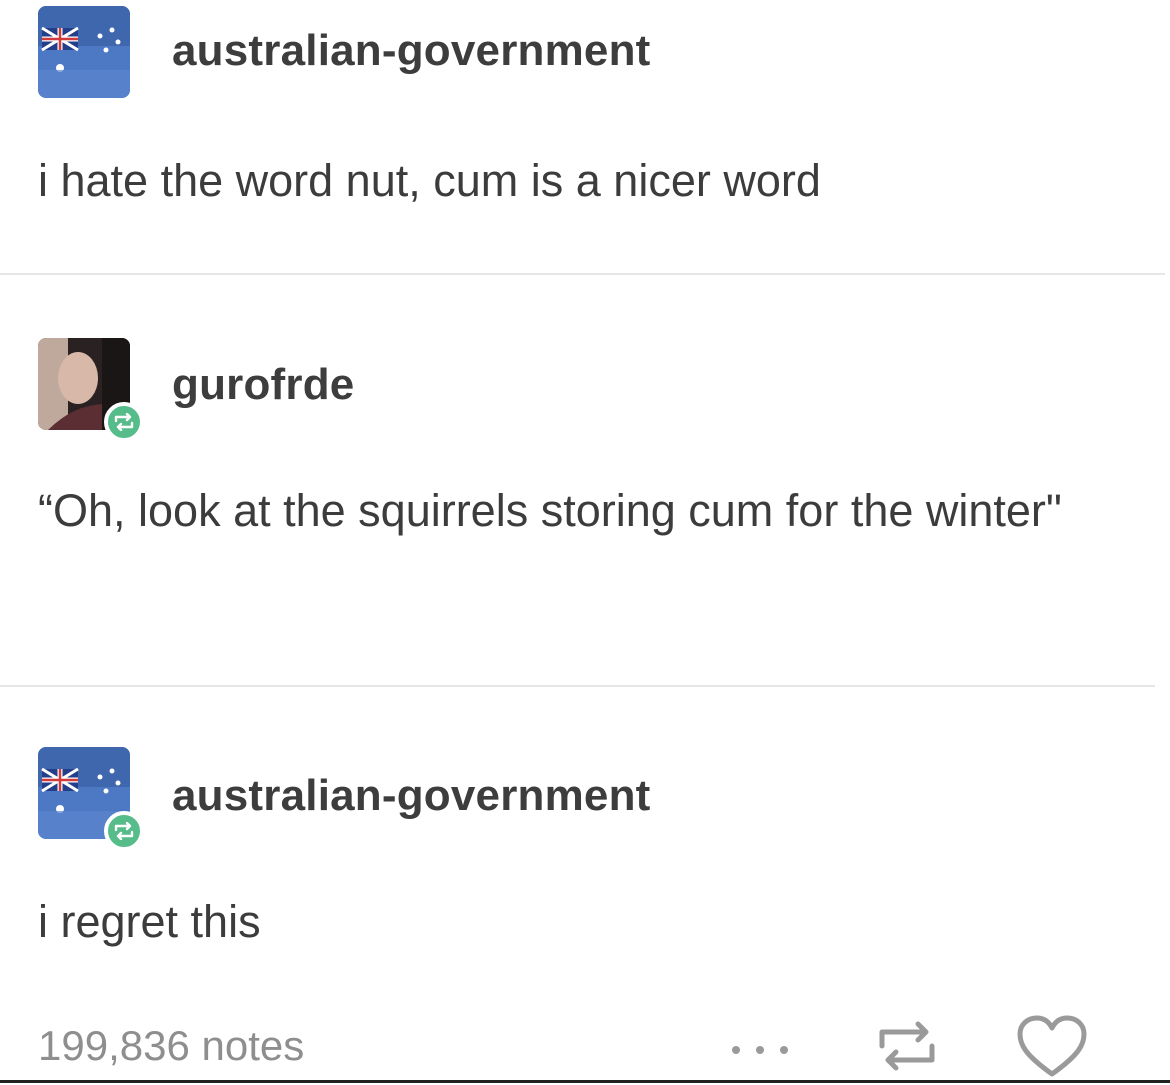 The image size is (1170, 1085). I want to click on like-icon, so click(1052, 1047).